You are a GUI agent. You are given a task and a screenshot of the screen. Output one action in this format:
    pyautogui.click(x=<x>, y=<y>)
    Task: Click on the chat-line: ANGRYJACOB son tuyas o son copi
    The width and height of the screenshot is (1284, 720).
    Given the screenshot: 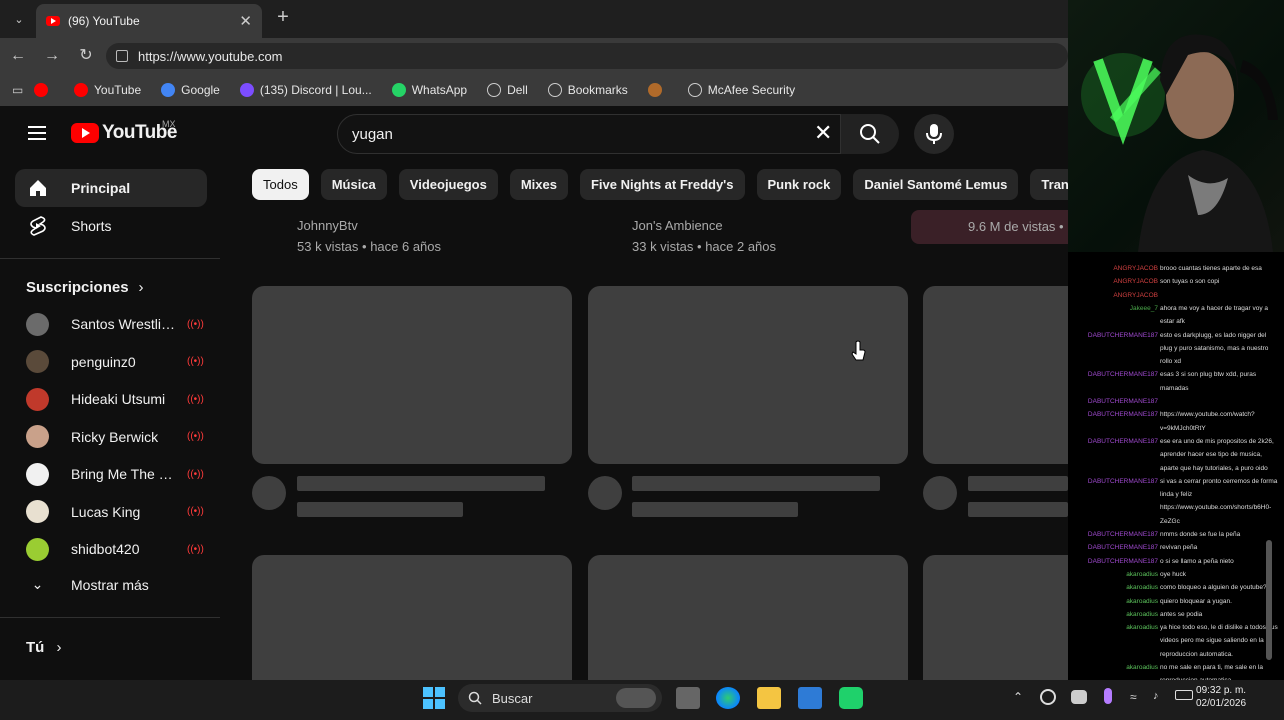 What is the action you would take?
    pyautogui.click(x=1176, y=282)
    